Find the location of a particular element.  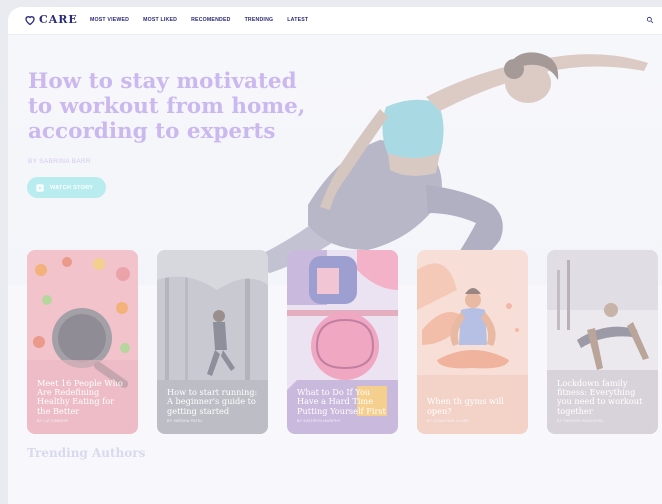

watch-story-label: WATCH STORY is located at coordinates (72, 187).